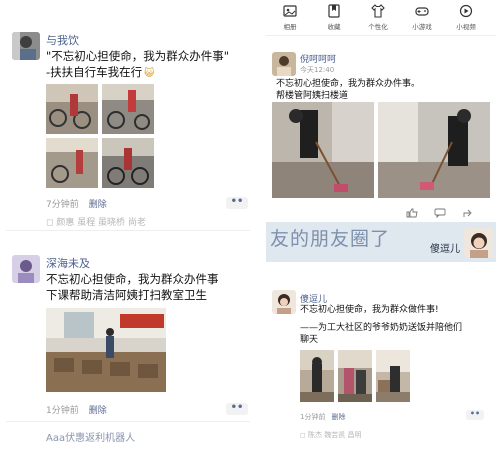  Describe the element at coordinates (100, 72) in the screenshot. I see `post-text-line-2: -扶扶自行车我在行 😺` at that location.